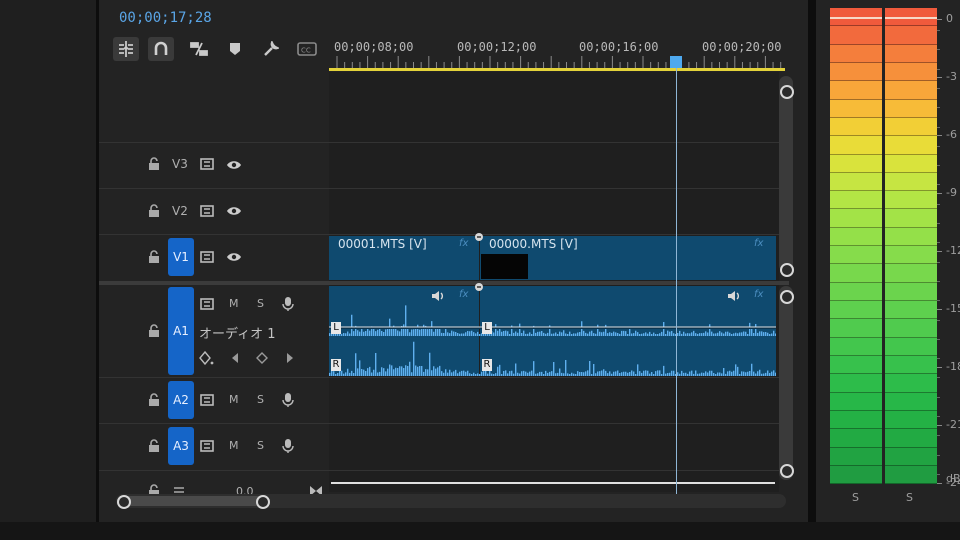 This screenshot has height=540, width=960. I want to click on video-audio-divider, so click(444, 283).